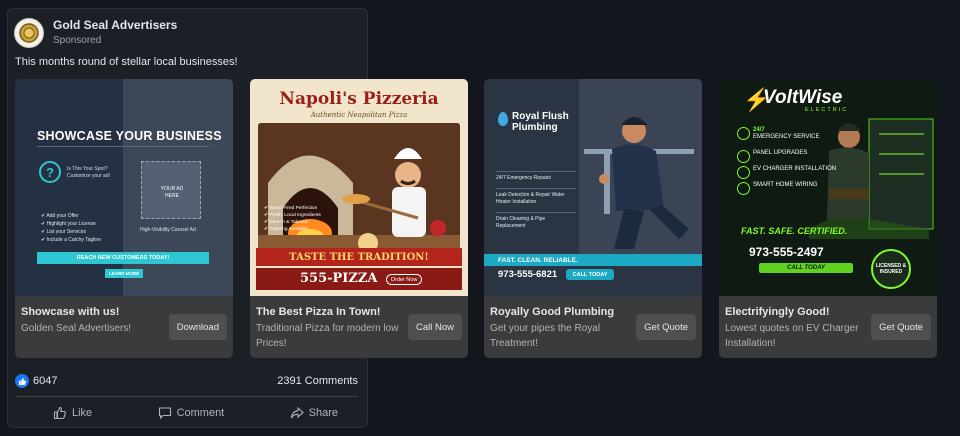  I want to click on advertiser-name: Gold Seal Advertisers, so click(115, 25).